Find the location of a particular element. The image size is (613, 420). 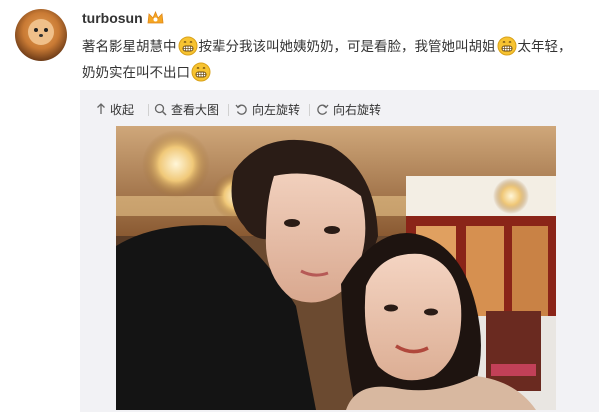

view-large-button: 查看大图 is located at coordinates (186, 109).